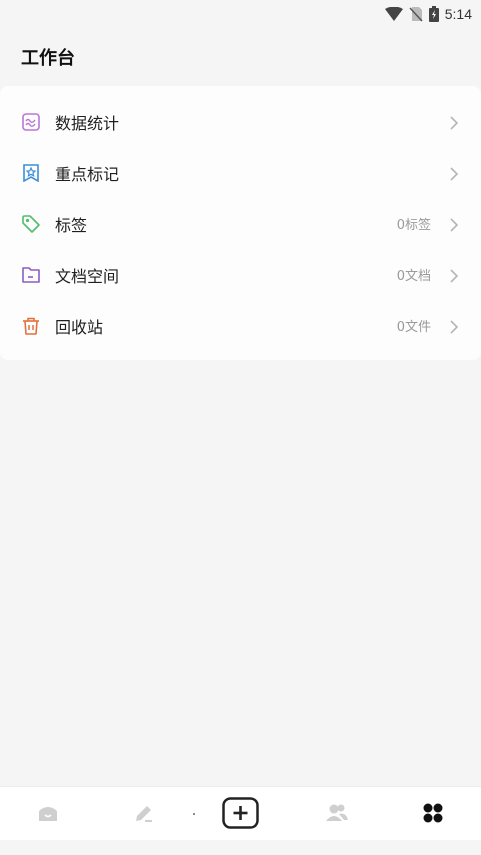  What do you see at coordinates (240, 325) in the screenshot?
I see `menu-item-recycle-bin: 回收站 0文件` at bounding box center [240, 325].